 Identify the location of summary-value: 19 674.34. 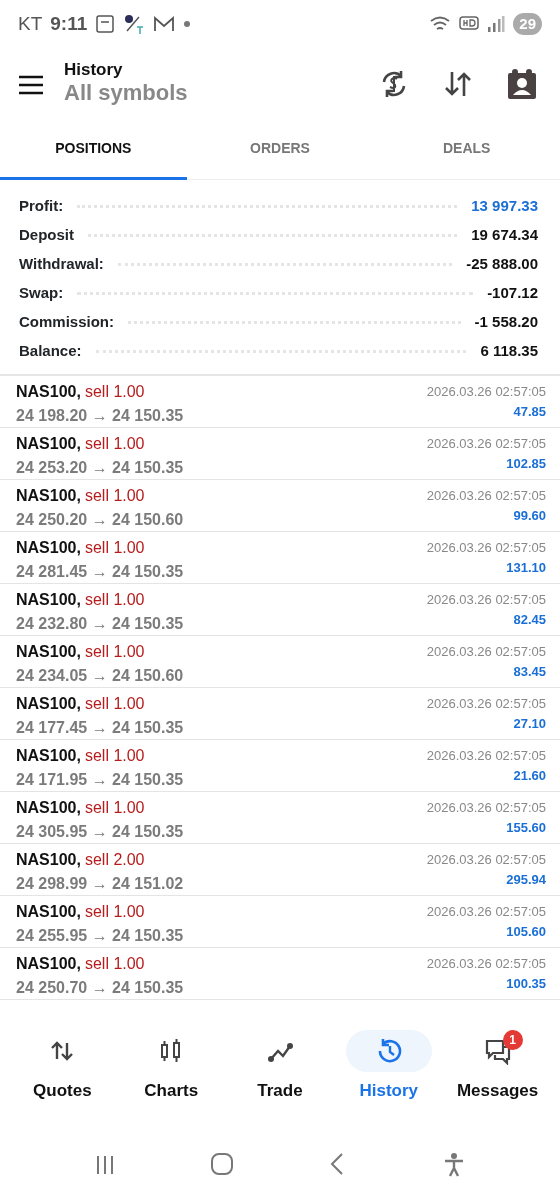
(504, 235).